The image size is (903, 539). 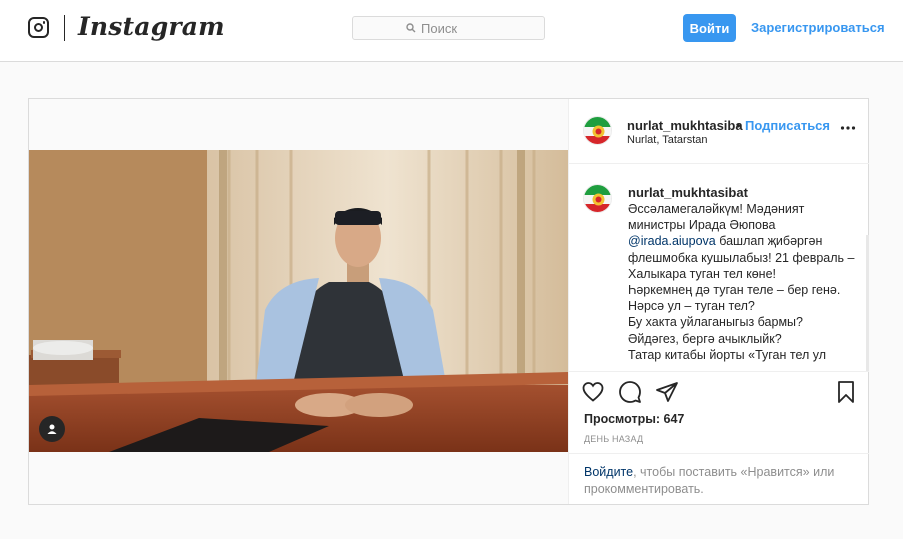 I want to click on login-button: Войти, so click(x=709, y=28).